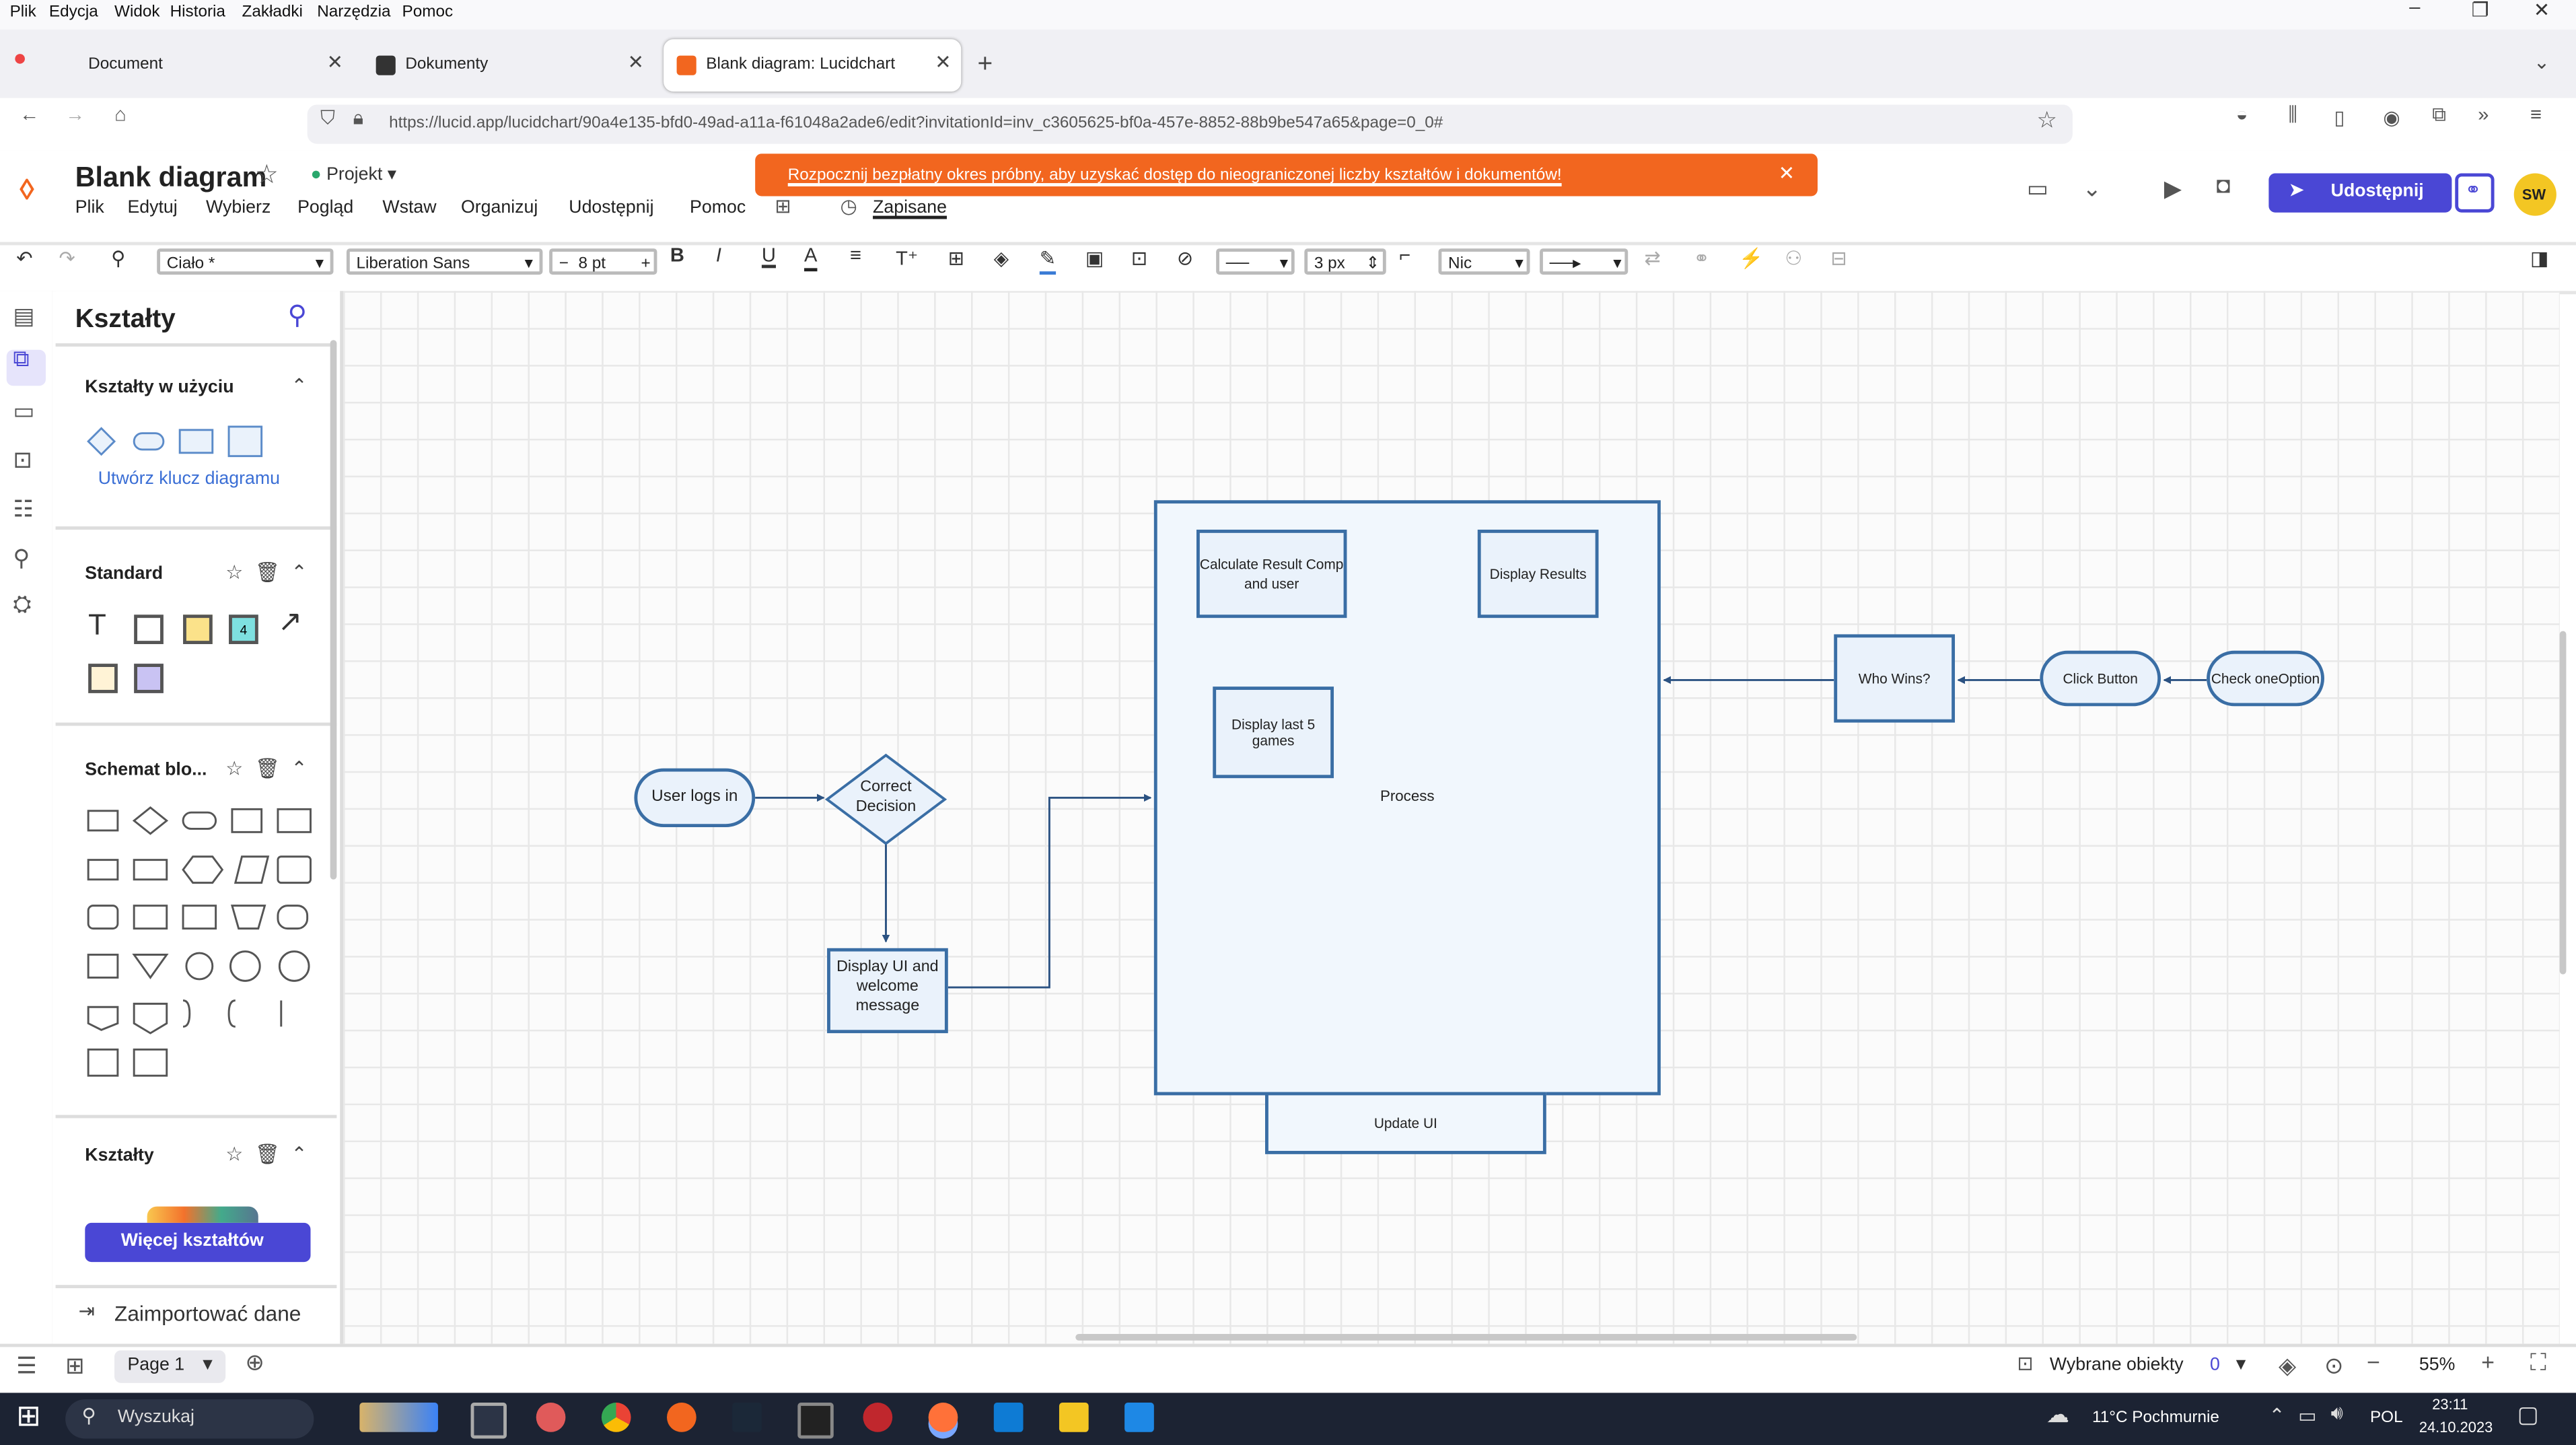 This screenshot has height=1445, width=2576. Describe the element at coordinates (551, 1417) in the screenshot. I see `app-red-icon` at that location.